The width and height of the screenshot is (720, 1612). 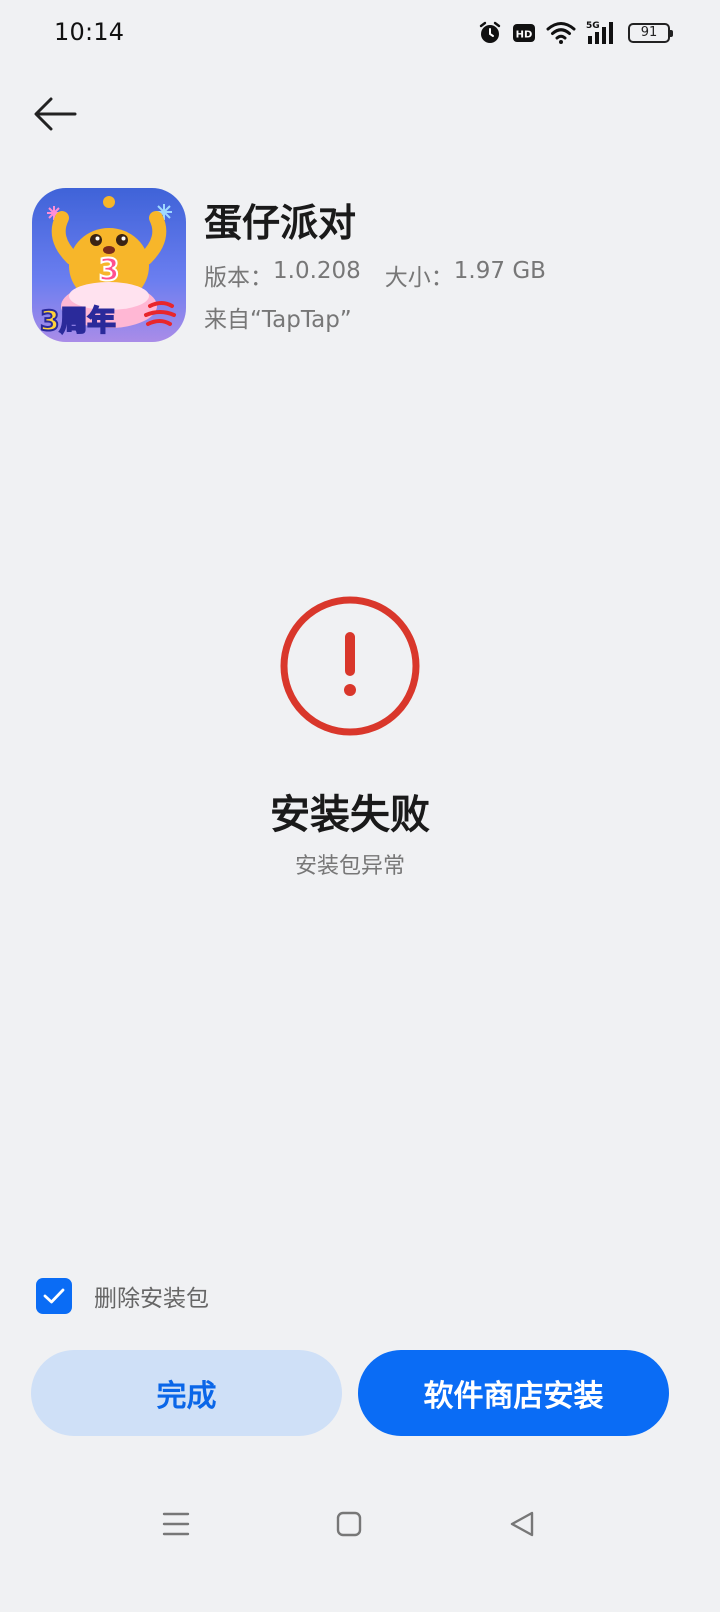 I want to click on nav-back-button, so click(x=522, y=1524).